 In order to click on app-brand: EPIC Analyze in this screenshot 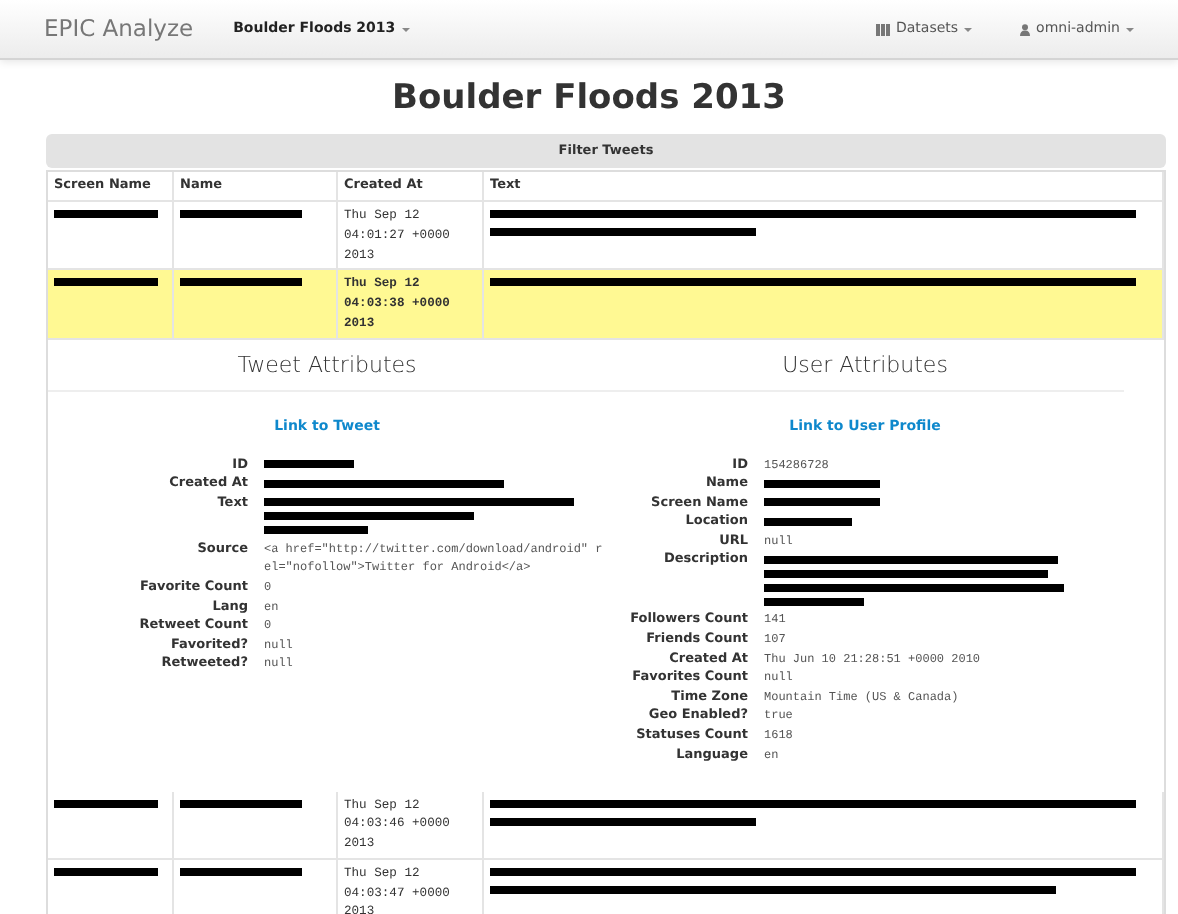, I will do `click(119, 29)`.